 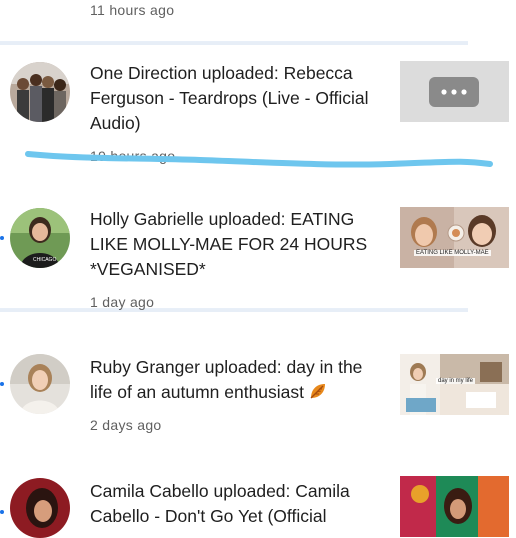 What do you see at coordinates (126, 425) in the screenshot?
I see `notification-time: 2 days ago` at bounding box center [126, 425].